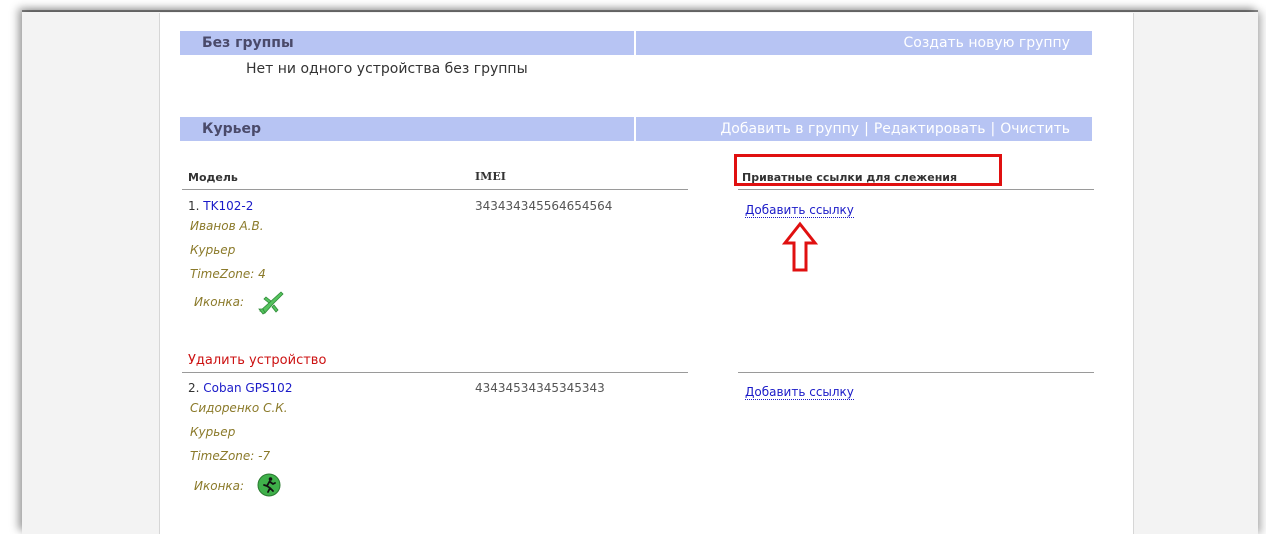 The image size is (1266, 534). What do you see at coordinates (544, 206) in the screenshot?
I see `device-imei: 343434345564654564` at bounding box center [544, 206].